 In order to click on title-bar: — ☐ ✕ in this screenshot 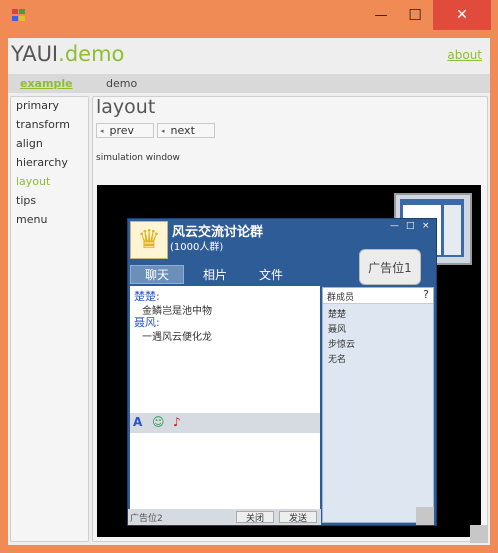, I will do `click(249, 15)`.